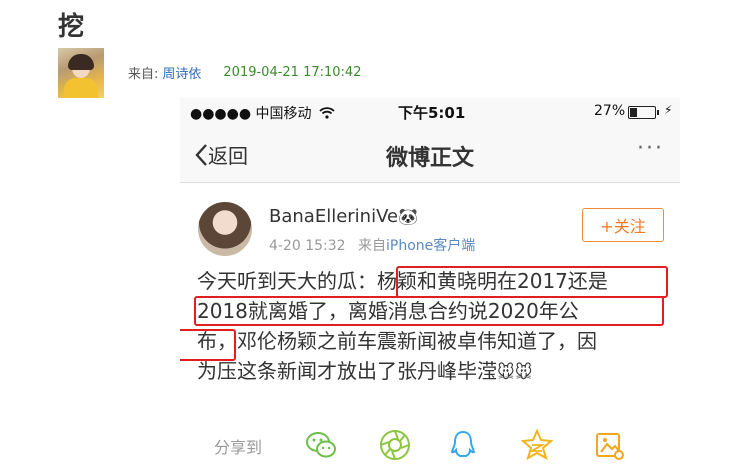 Image resolution: width=736 pixels, height=476 pixels. Describe the element at coordinates (609, 445) in the screenshot. I see `sina-photo-icon` at that location.